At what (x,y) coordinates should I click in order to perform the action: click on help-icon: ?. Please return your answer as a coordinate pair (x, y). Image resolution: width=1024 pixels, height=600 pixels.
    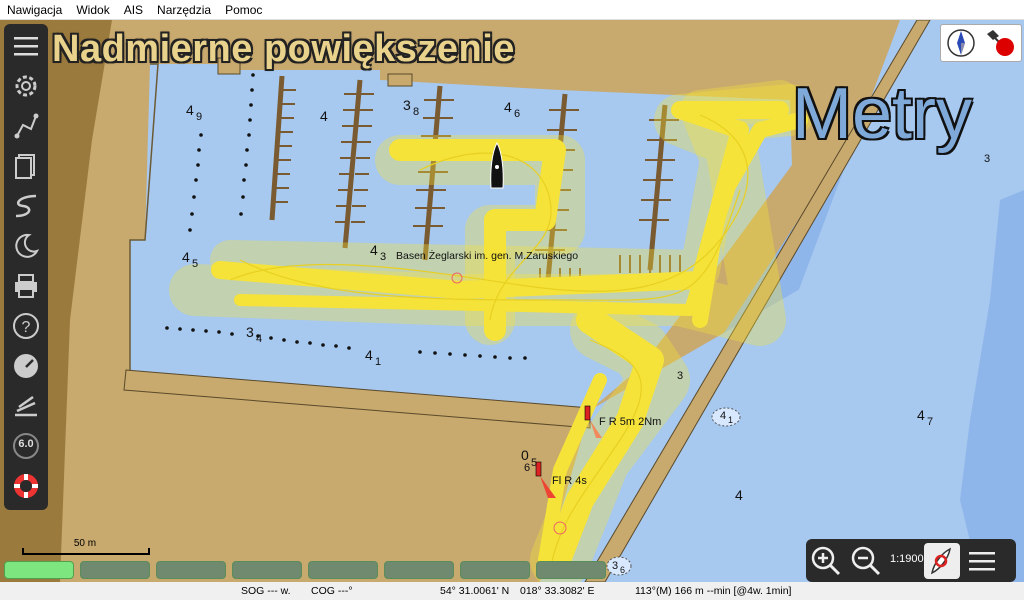
    Looking at the image, I should click on (26, 326).